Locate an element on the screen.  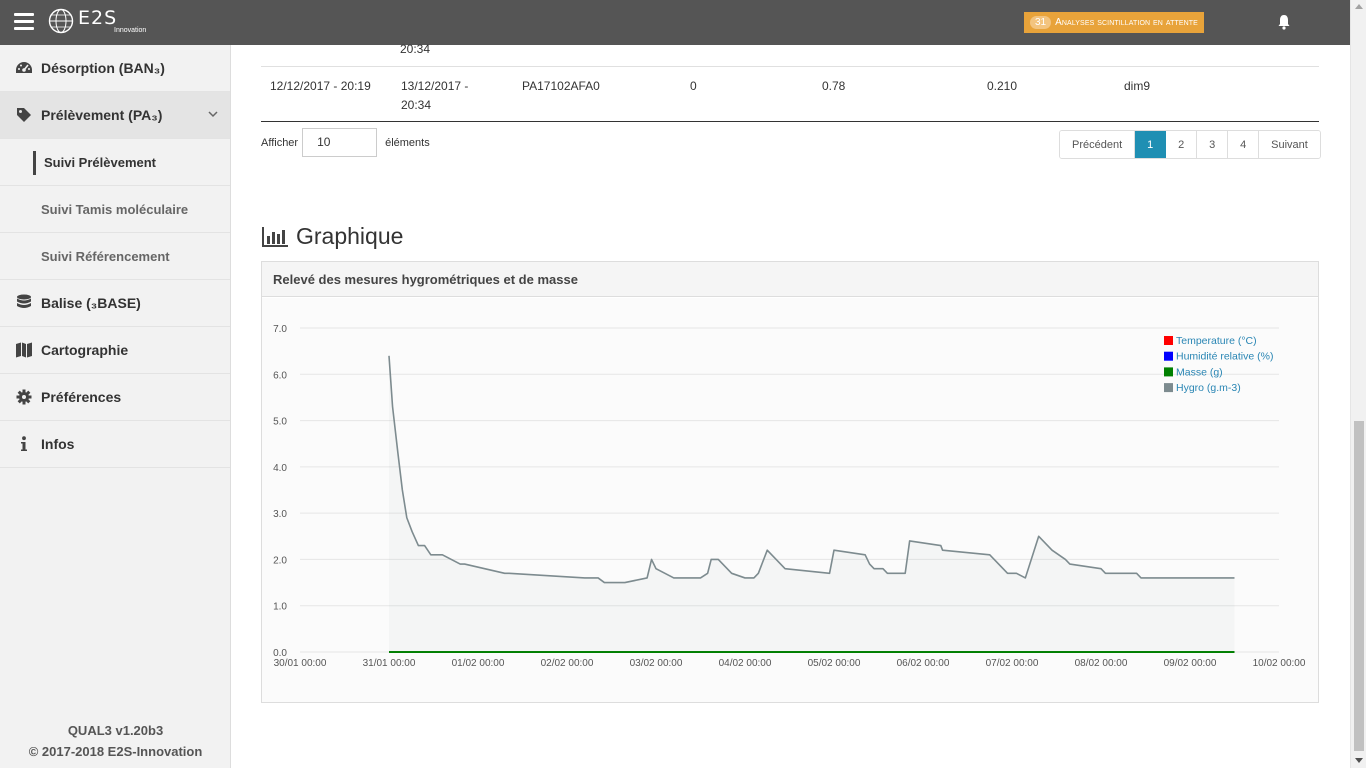
table-cell: dim9 is located at coordinates (1137, 86).